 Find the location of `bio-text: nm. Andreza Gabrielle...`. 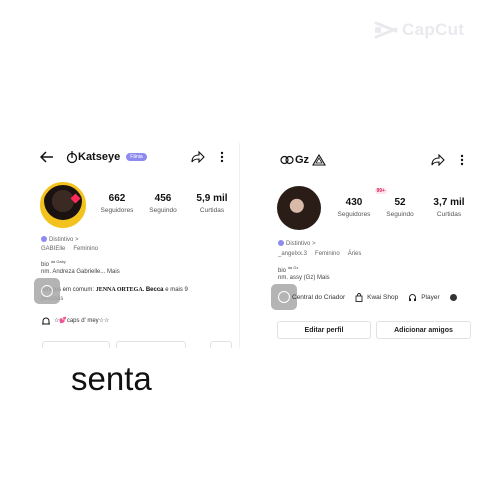

bio-text: nm. Andreza Gabrielle... is located at coordinates (73, 272).